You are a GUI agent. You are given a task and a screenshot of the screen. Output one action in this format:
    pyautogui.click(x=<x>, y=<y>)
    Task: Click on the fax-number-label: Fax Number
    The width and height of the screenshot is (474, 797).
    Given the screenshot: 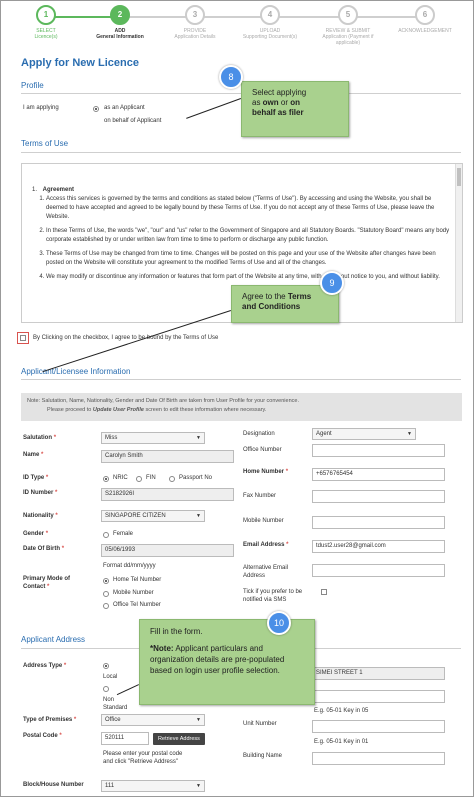 What is the action you would take?
    pyautogui.click(x=260, y=496)
    